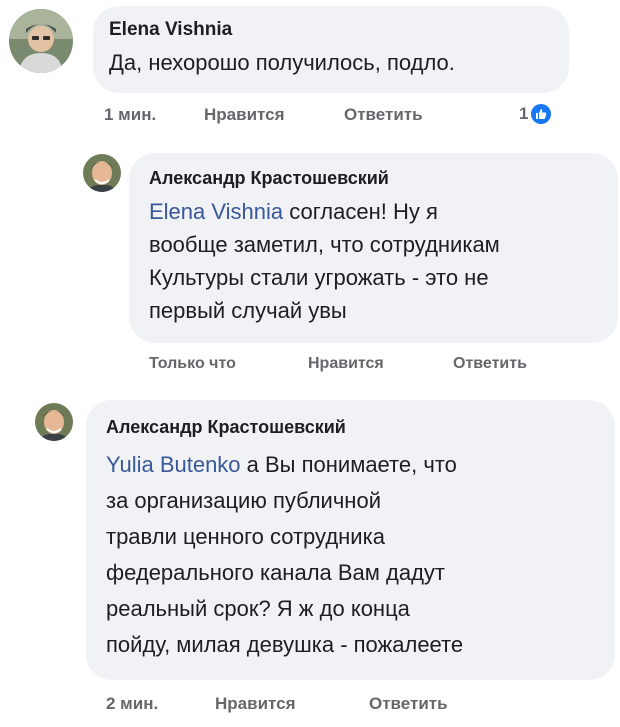 The width and height of the screenshot is (620, 727). Describe the element at coordinates (324, 244) in the screenshot. I see `comment-text-line: вообще заметил, что сотрудникам` at that location.